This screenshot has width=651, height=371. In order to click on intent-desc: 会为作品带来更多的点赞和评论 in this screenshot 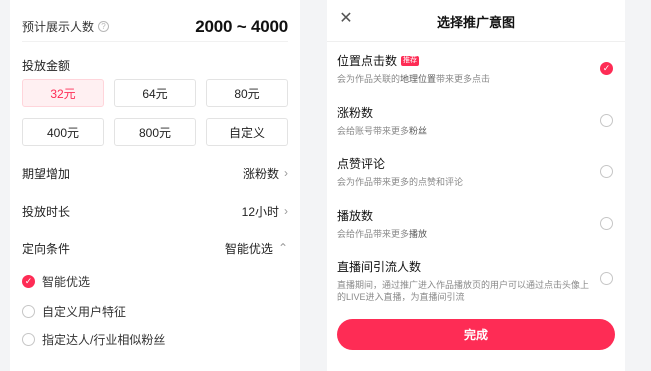, I will do `click(475, 182)`.